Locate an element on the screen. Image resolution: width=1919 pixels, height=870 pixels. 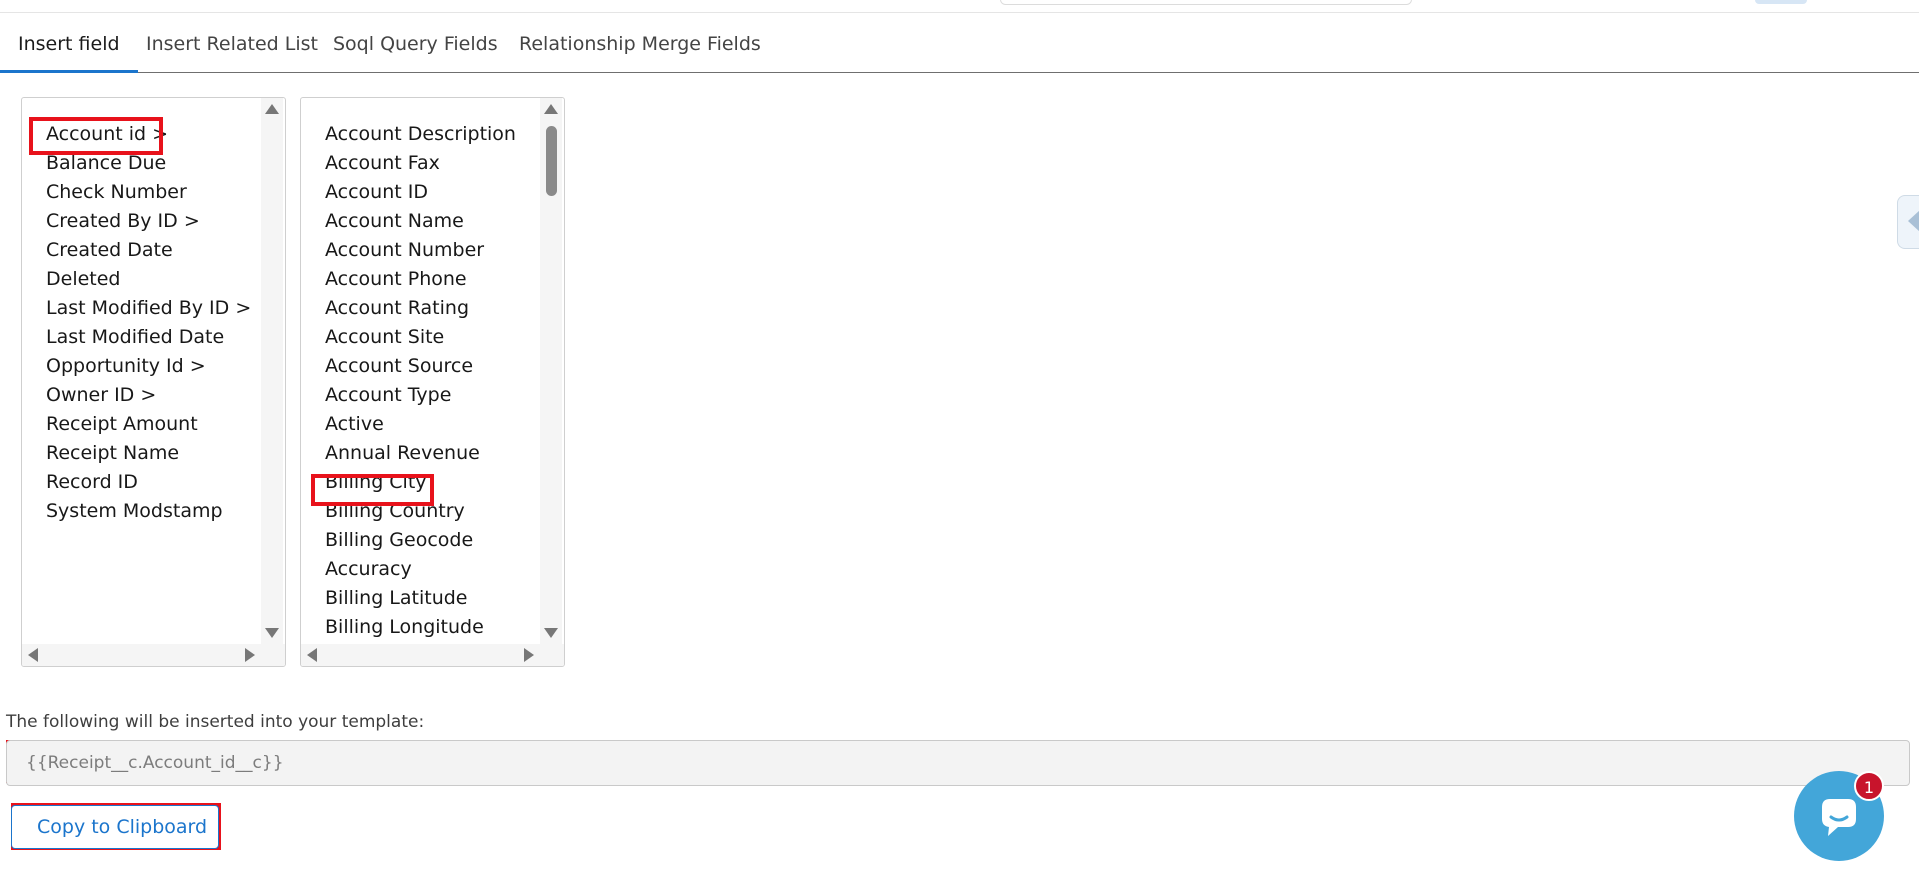
tab-soql-query-fields: Soql Query Fields is located at coordinates (415, 43).